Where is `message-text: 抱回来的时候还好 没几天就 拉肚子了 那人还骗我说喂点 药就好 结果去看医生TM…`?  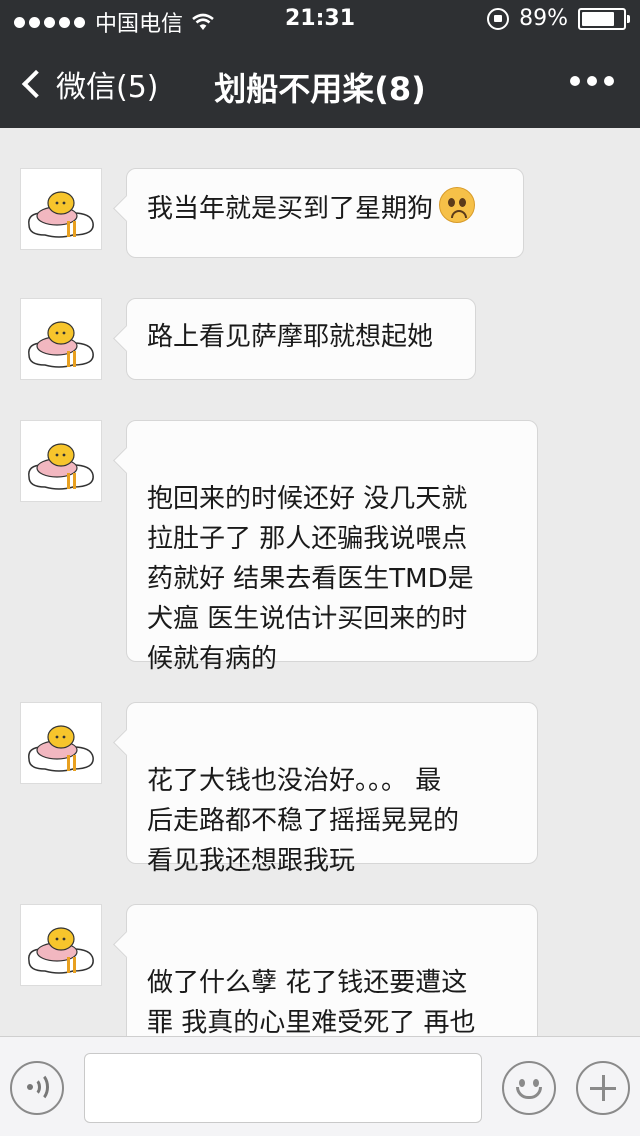
message-text: 抱回来的时候还好 没几天就 拉肚子了 那人还骗我说喂点 药就好 结果去看医生TM… is located at coordinates (310, 579).